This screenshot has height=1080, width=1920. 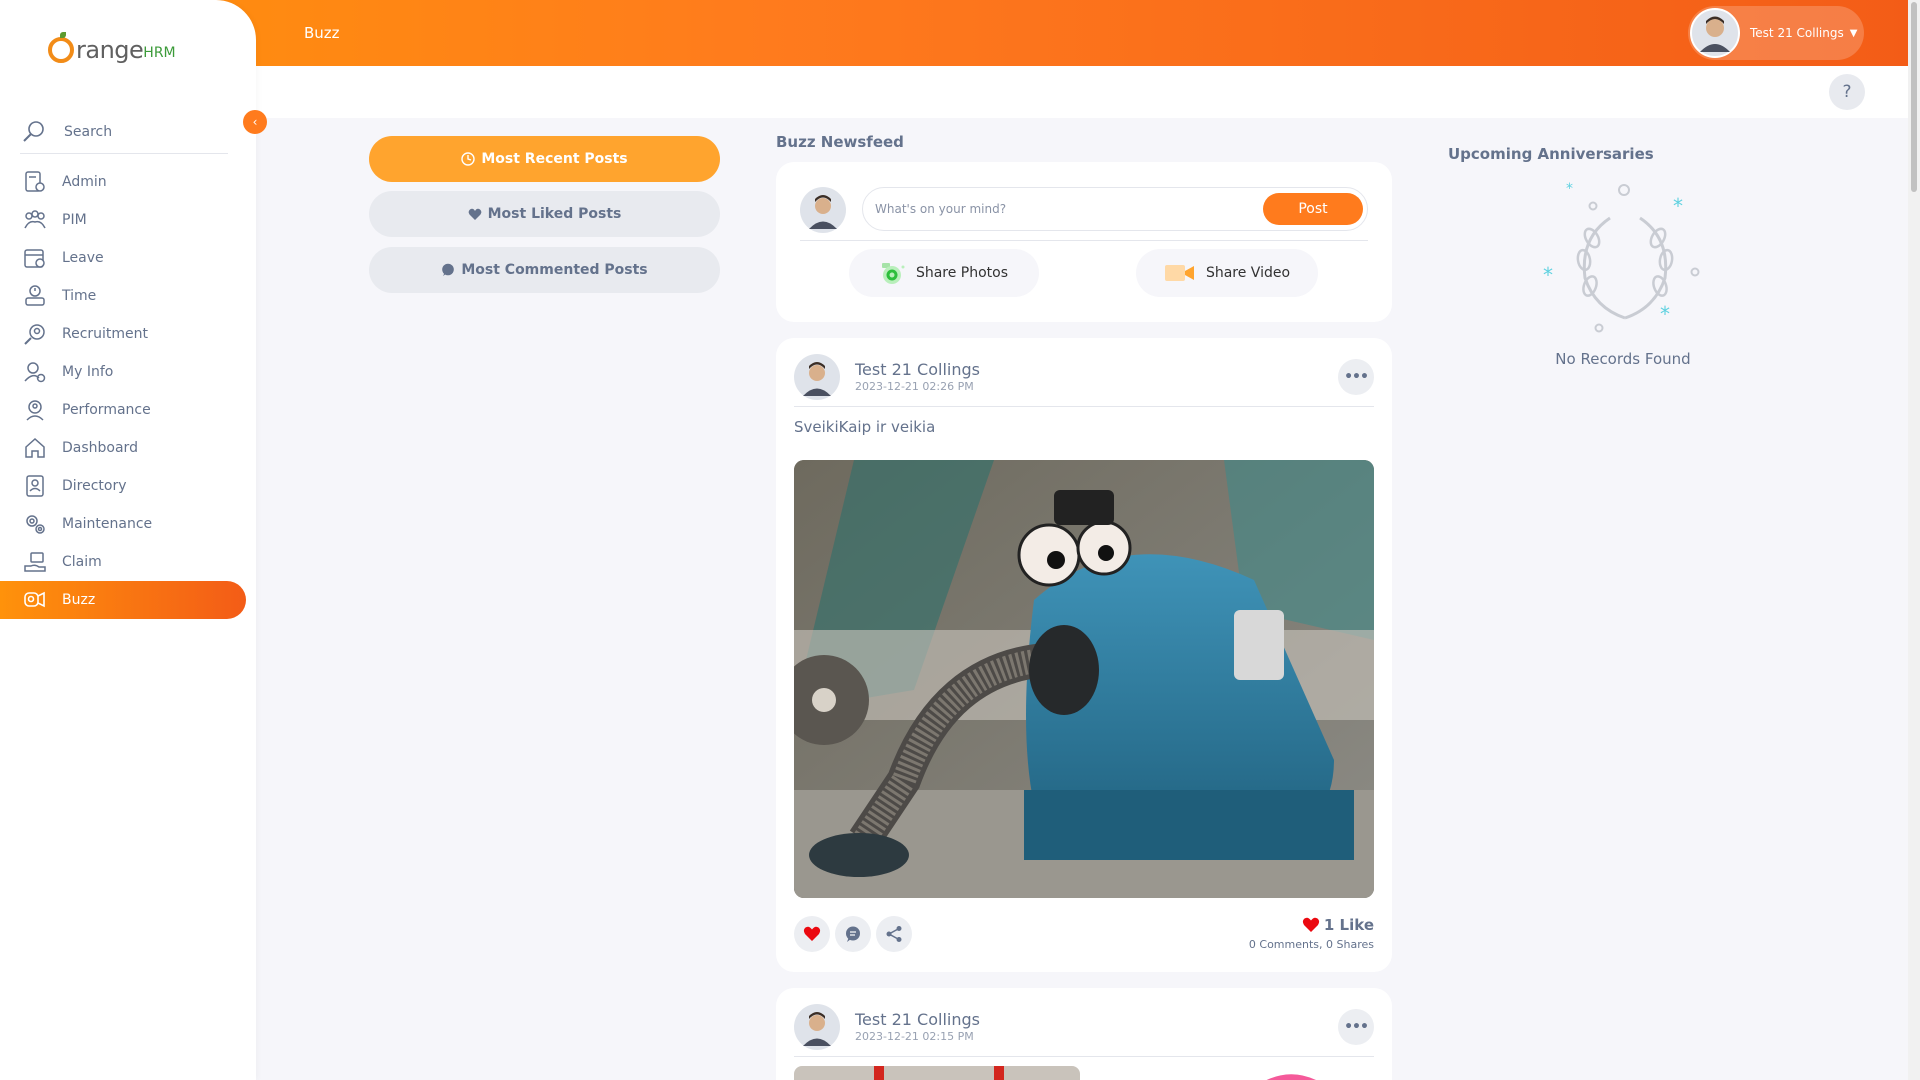 What do you see at coordinates (123, 220) in the screenshot?
I see `sidebar-item-pim: PIM` at bounding box center [123, 220].